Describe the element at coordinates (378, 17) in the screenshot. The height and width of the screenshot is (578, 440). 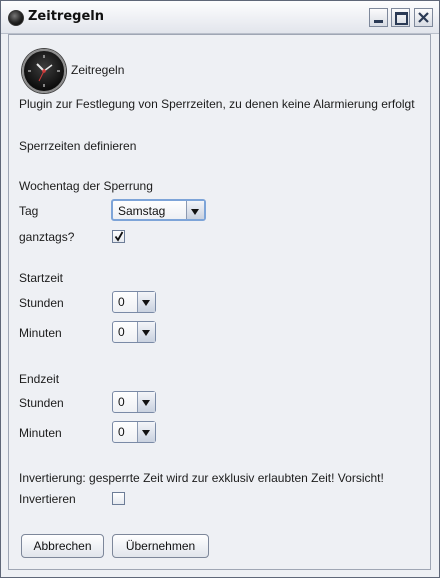
I see `minimize-button` at that location.